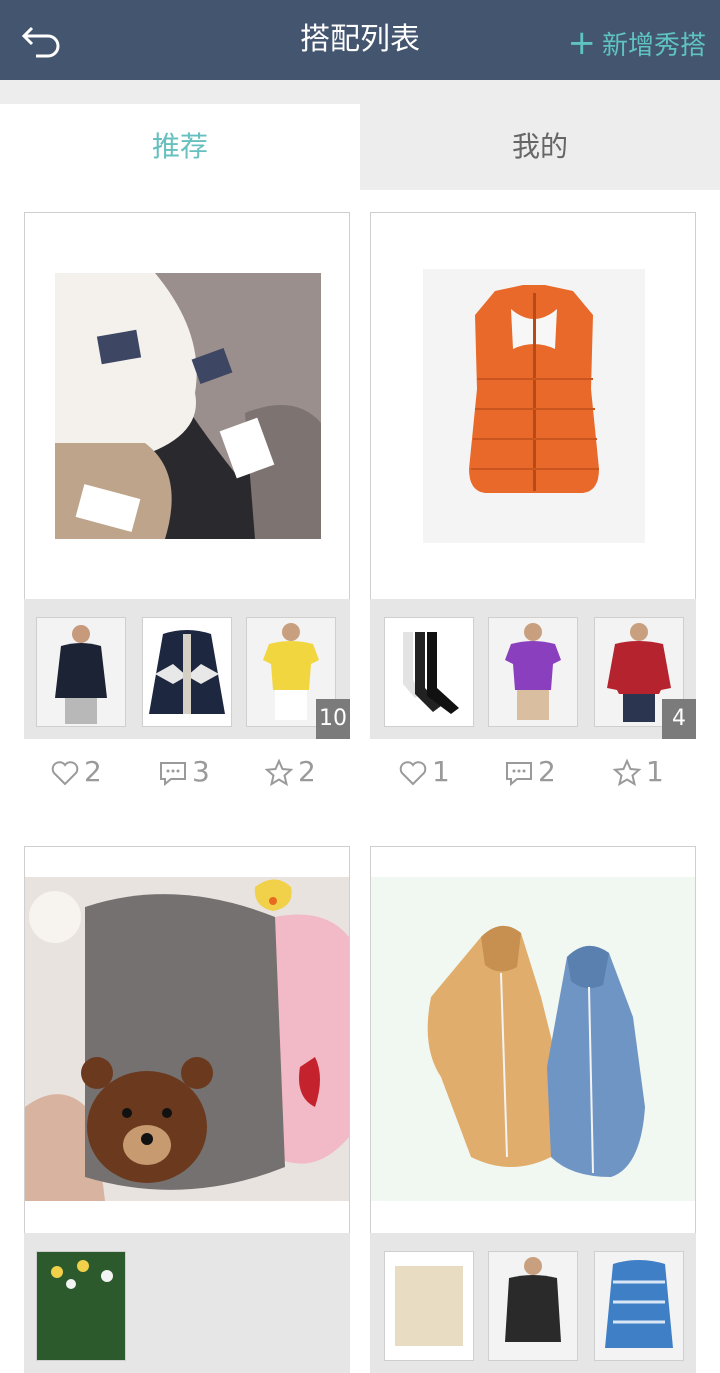  I want to click on bear-glove-image, so click(187, 1039).